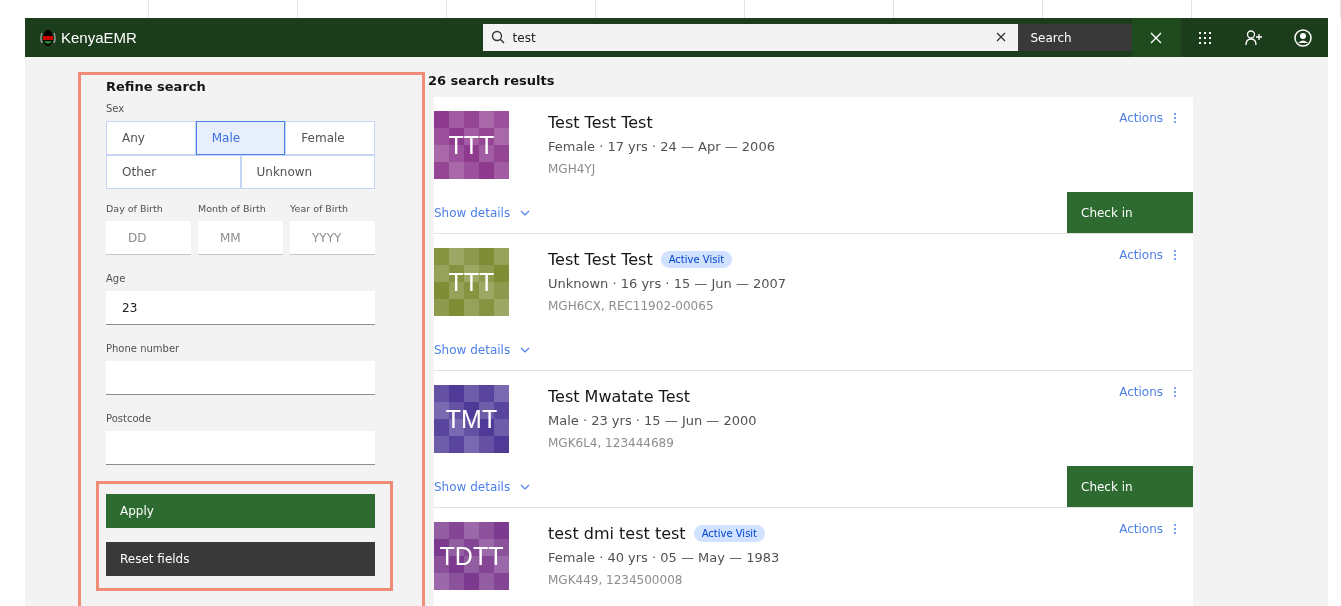 This screenshot has height=606, width=1341. What do you see at coordinates (240, 138) in the screenshot?
I see `sex-option: Male` at bounding box center [240, 138].